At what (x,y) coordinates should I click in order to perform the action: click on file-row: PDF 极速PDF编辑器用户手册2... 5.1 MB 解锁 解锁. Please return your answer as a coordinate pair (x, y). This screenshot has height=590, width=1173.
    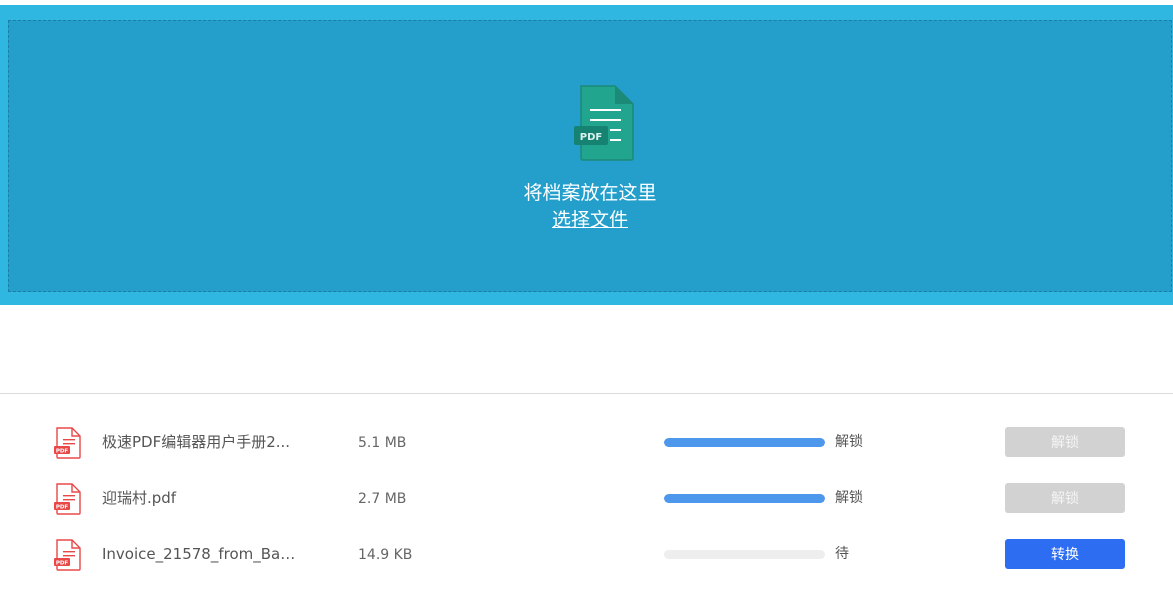
    Looking at the image, I should click on (586, 442).